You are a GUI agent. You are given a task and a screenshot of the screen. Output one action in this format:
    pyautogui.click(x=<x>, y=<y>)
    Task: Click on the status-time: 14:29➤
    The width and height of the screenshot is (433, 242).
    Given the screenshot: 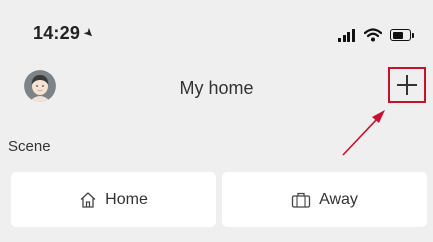 What is the action you would take?
    pyautogui.click(x=65, y=33)
    